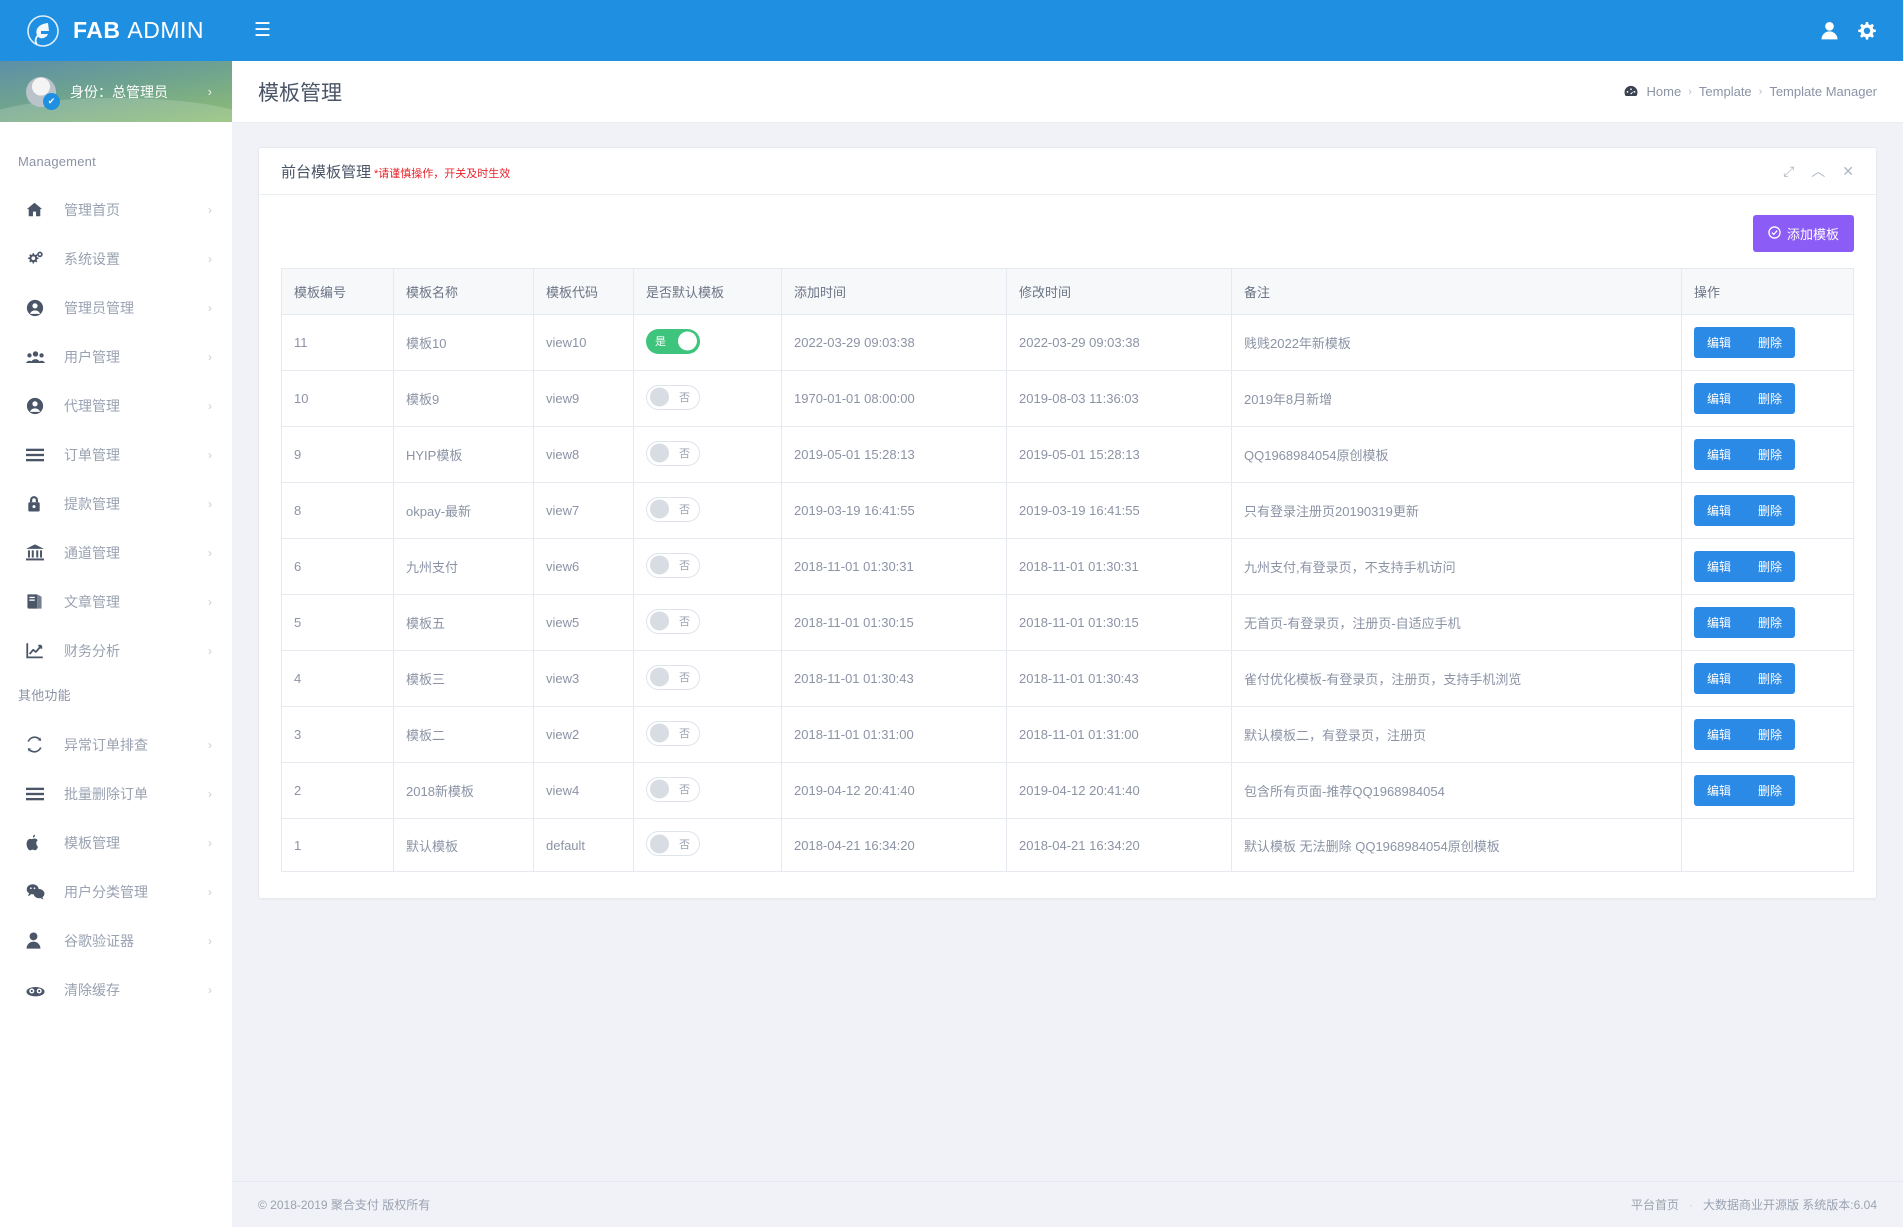  What do you see at coordinates (1631, 91) in the screenshot?
I see `dashboard-icon` at bounding box center [1631, 91].